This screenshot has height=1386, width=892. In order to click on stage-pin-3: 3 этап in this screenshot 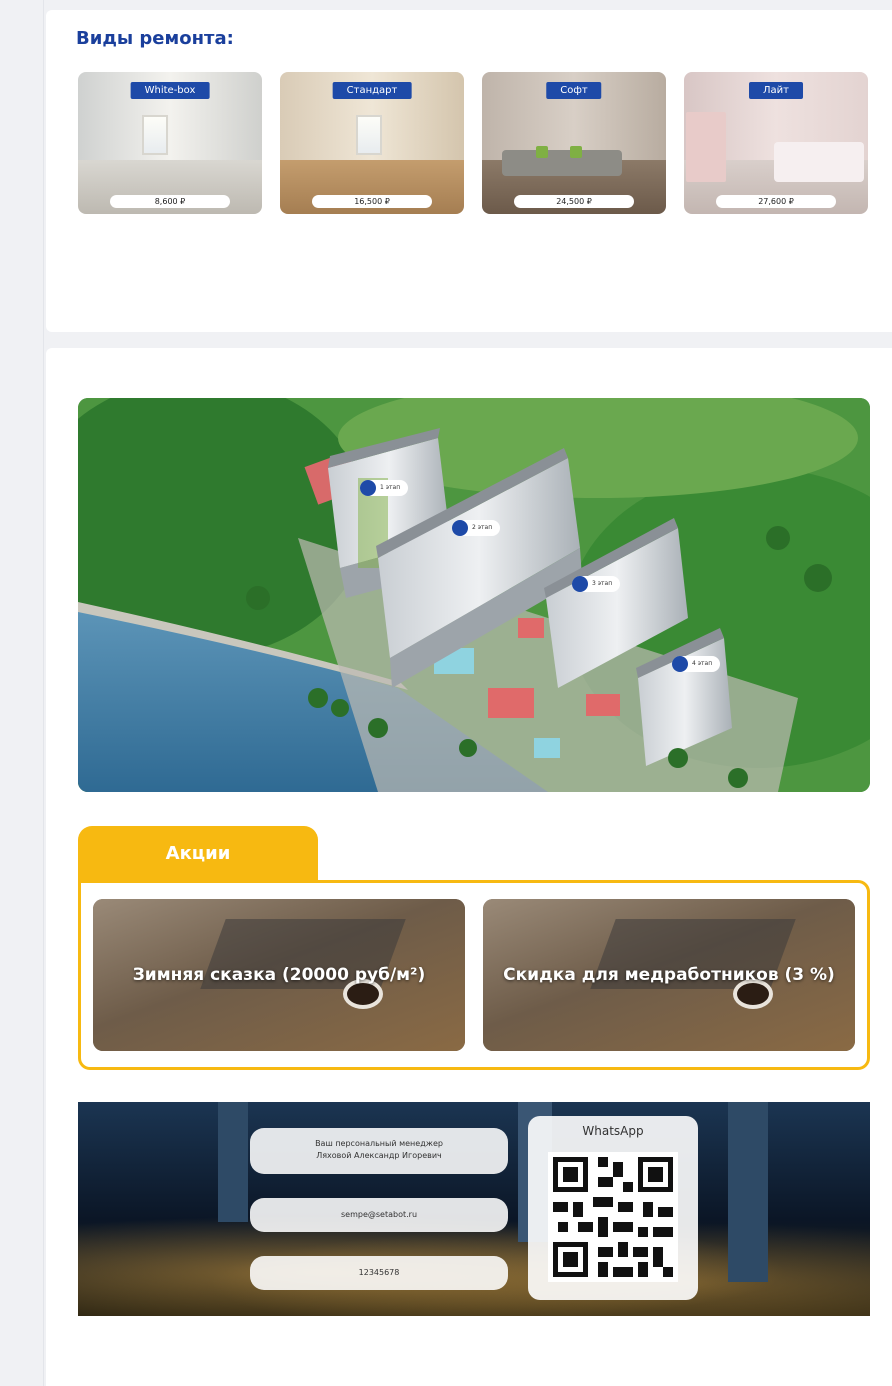, I will do `click(596, 584)`.